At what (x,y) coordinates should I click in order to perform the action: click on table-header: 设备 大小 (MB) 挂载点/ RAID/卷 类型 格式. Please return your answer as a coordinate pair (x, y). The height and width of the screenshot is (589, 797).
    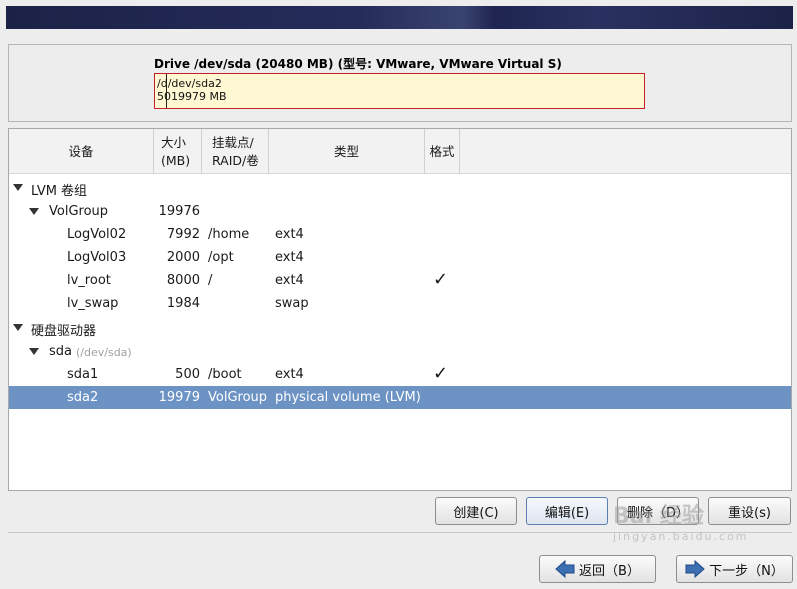
    Looking at the image, I should click on (400, 151).